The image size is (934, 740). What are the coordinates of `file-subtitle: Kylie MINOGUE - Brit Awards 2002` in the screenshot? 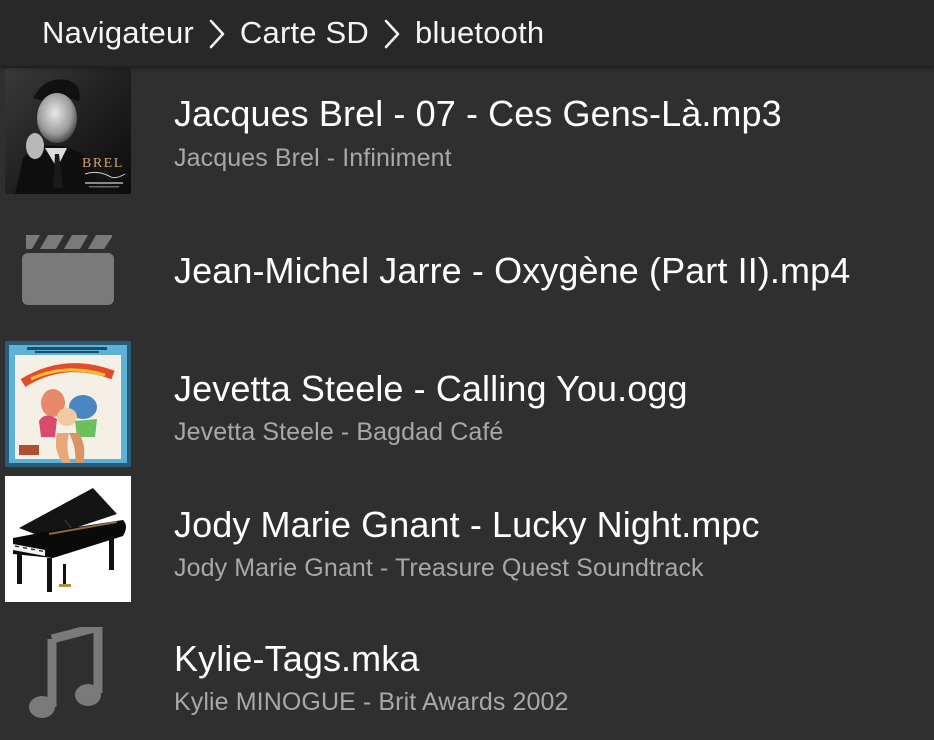 It's located at (371, 702).